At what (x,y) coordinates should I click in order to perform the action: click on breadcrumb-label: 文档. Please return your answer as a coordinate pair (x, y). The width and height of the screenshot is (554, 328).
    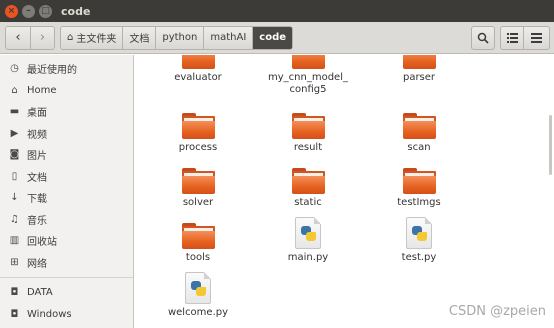
    Looking at the image, I should click on (139, 39).